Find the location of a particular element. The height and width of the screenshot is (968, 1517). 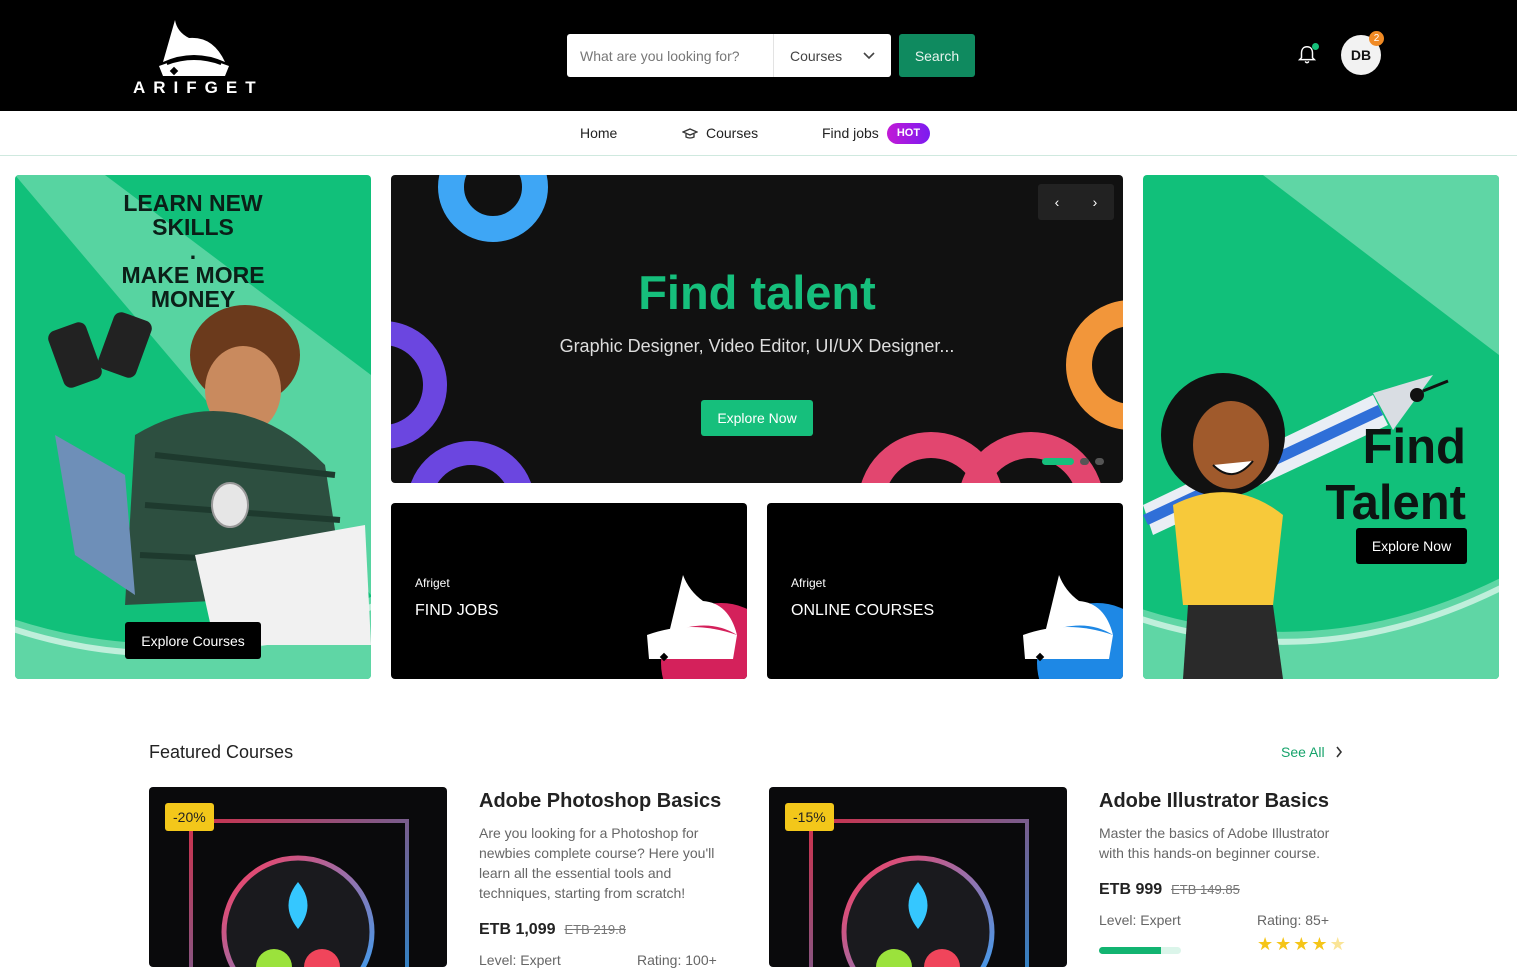

card-title: ONLINE COURSES is located at coordinates (863, 610).